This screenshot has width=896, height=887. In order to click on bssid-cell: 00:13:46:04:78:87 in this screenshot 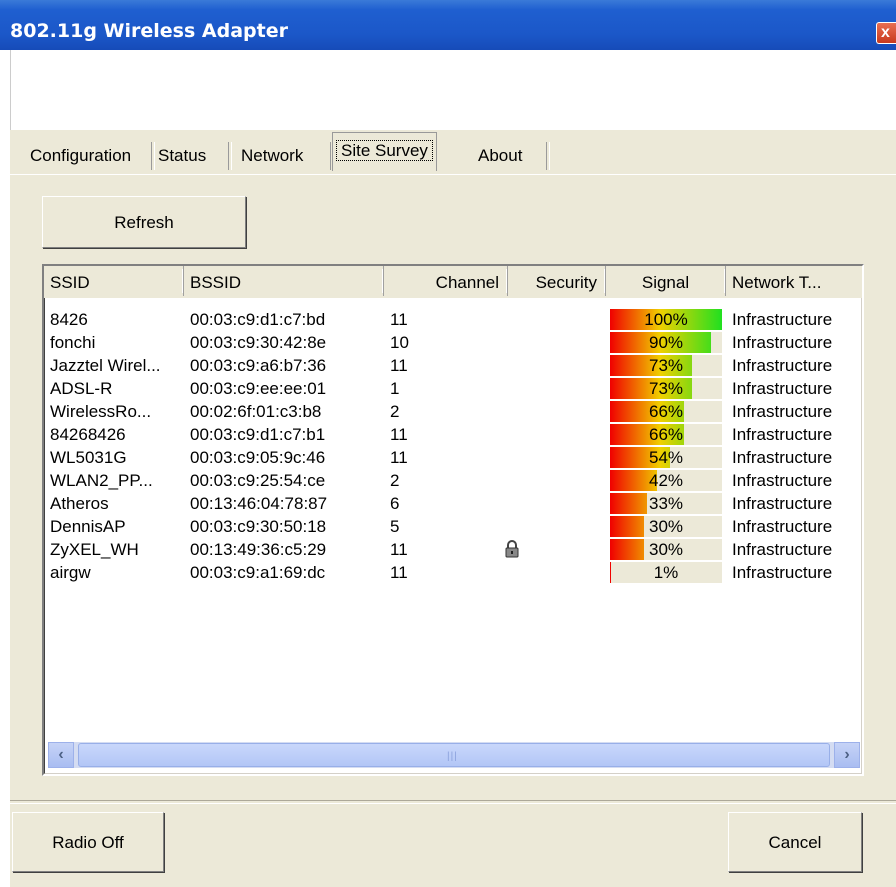, I will do `click(259, 503)`.